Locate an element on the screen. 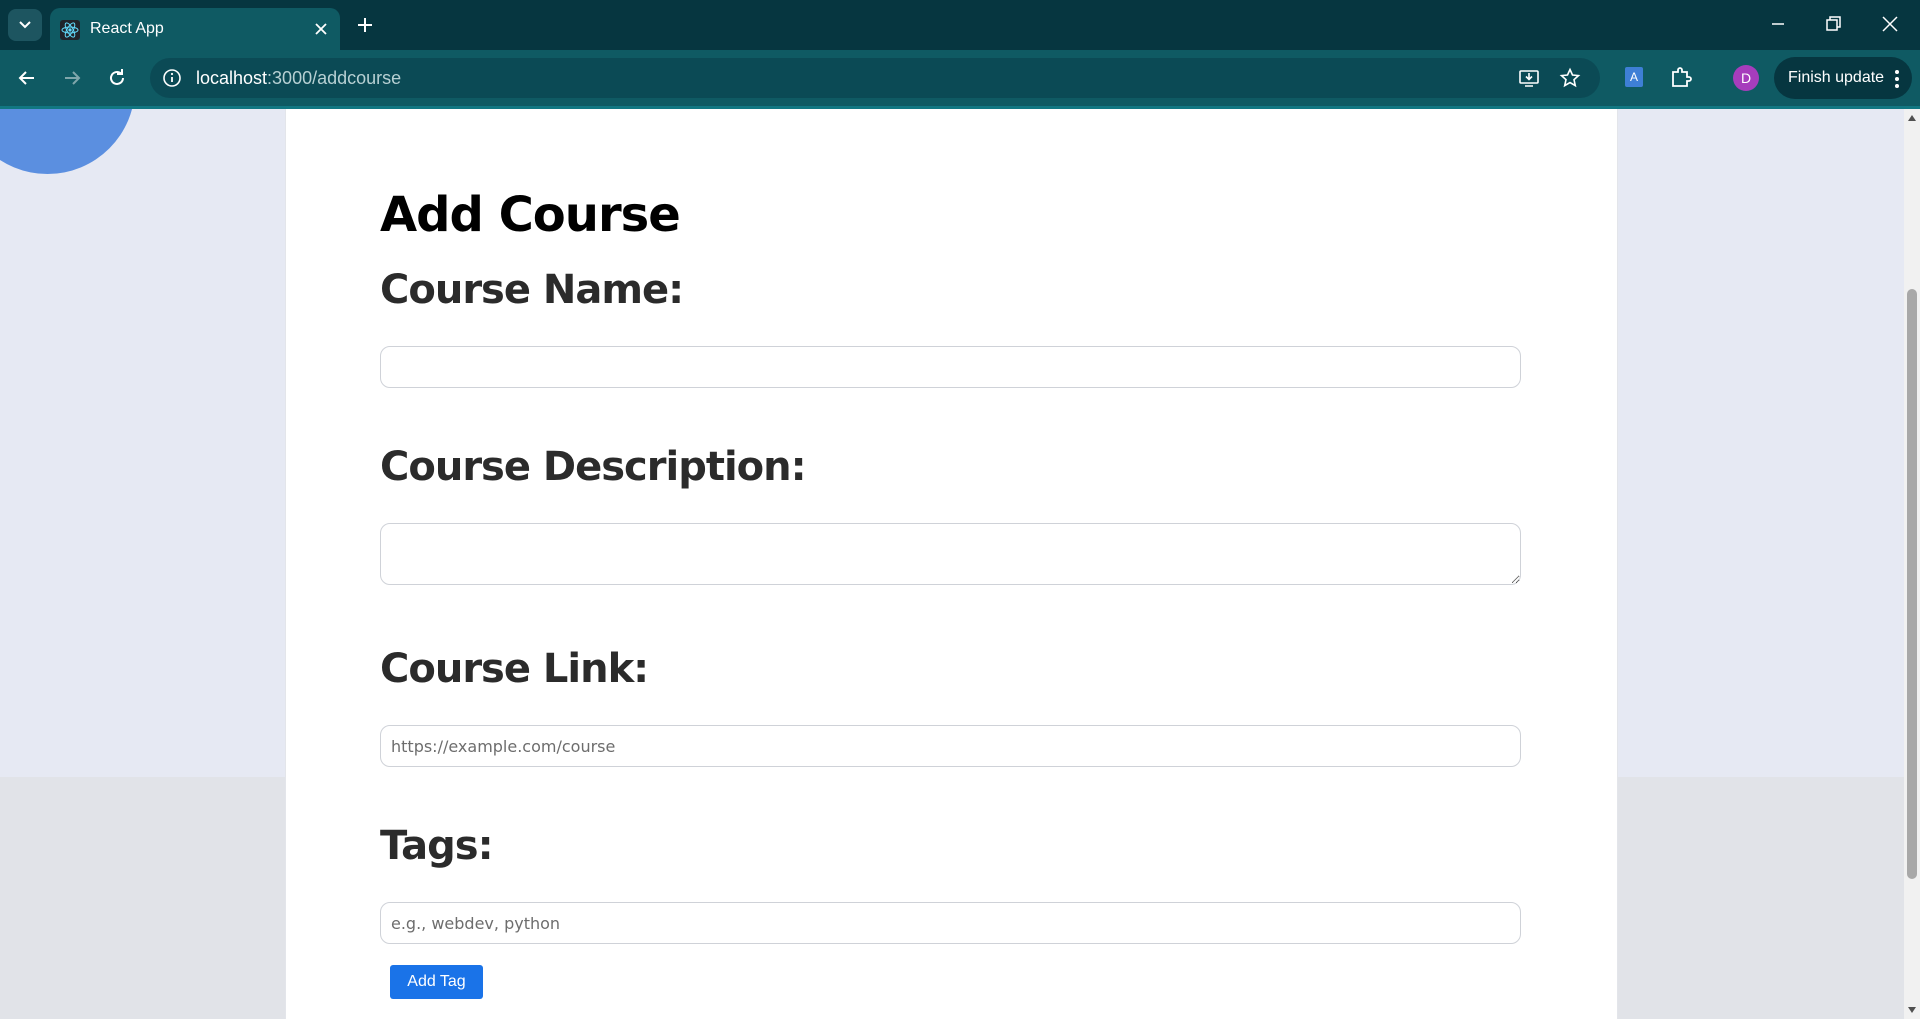 Image resolution: width=1920 pixels, height=1019 pixels. chevron-down-icon is located at coordinates (25, 25).